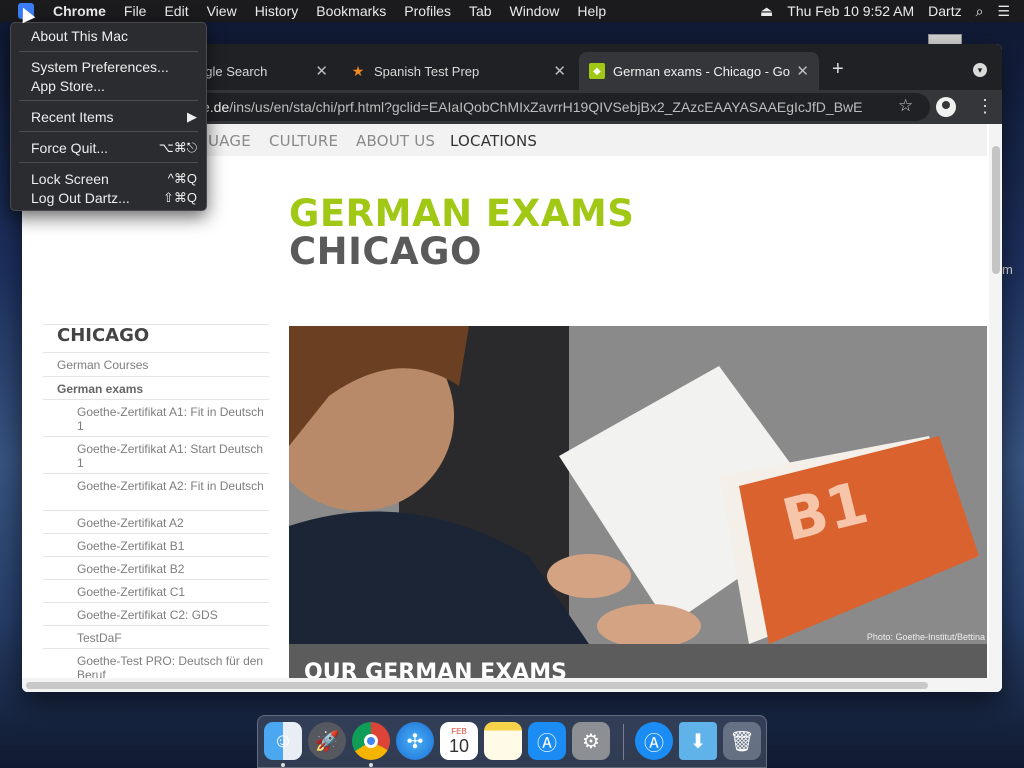 This screenshot has height=768, width=1024. What do you see at coordinates (985, 106) in the screenshot?
I see `more-options-icon: ⋮` at bounding box center [985, 106].